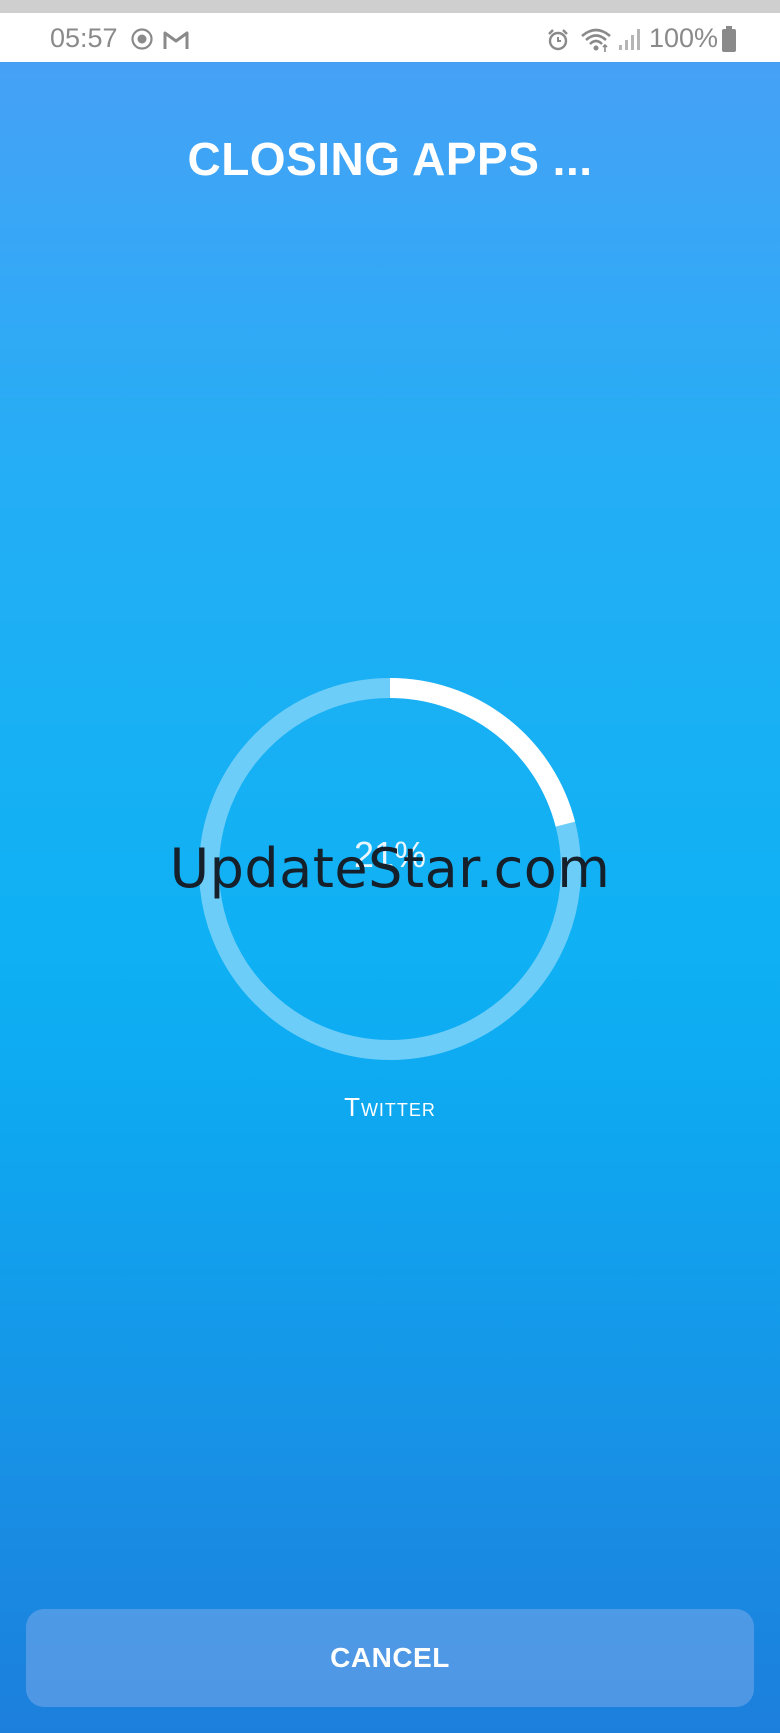 The image size is (780, 1733). I want to click on watermark: UpdateStar.com, so click(390, 868).